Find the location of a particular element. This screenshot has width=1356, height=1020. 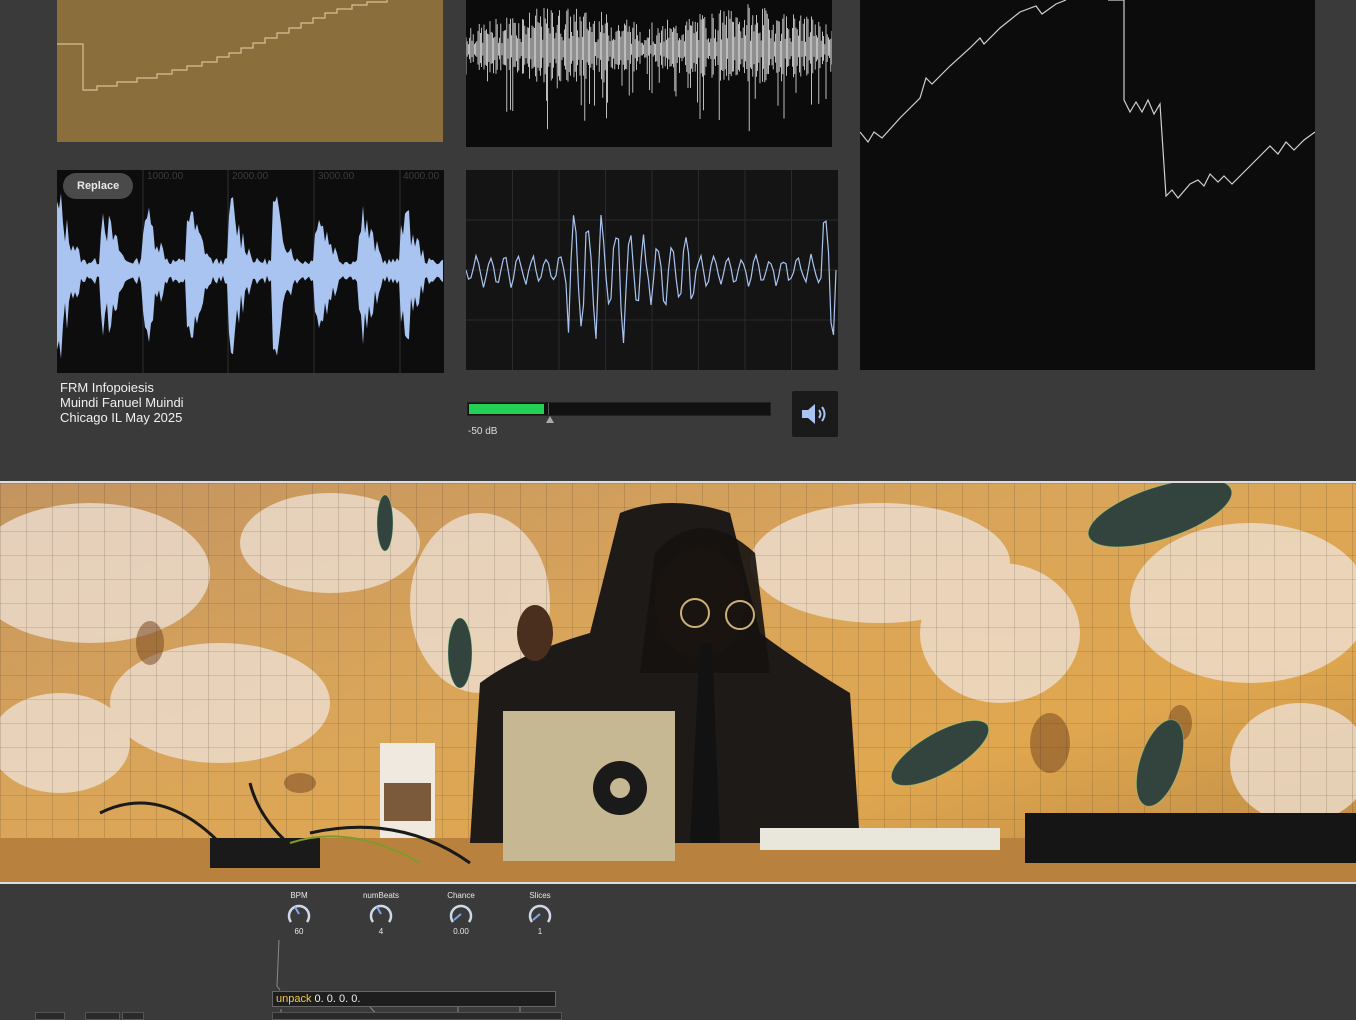

buffer-tick-4000: 4000.00 is located at coordinates (421, 176).